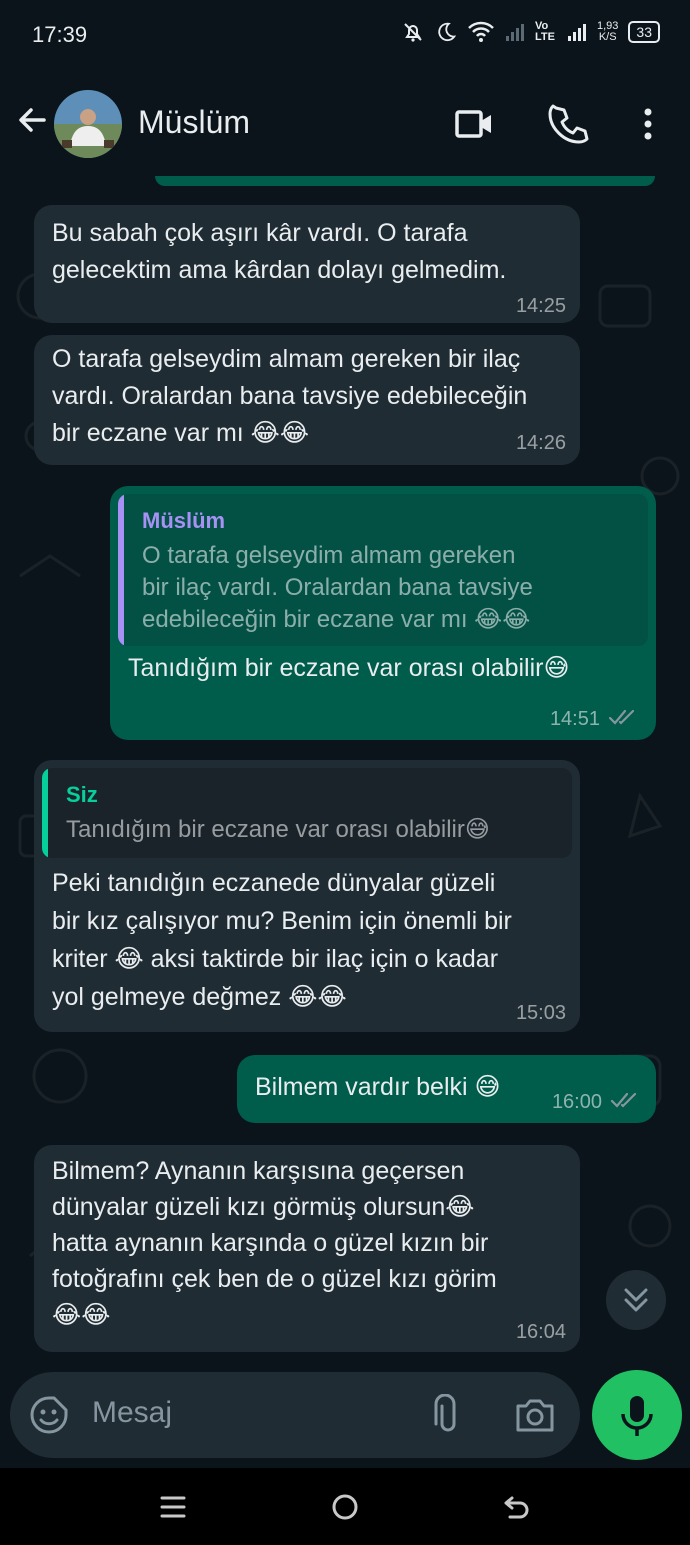 Image resolution: width=690 pixels, height=1545 pixels. Describe the element at coordinates (545, 31) in the screenshot. I see `network-label: Vo LTE` at that location.